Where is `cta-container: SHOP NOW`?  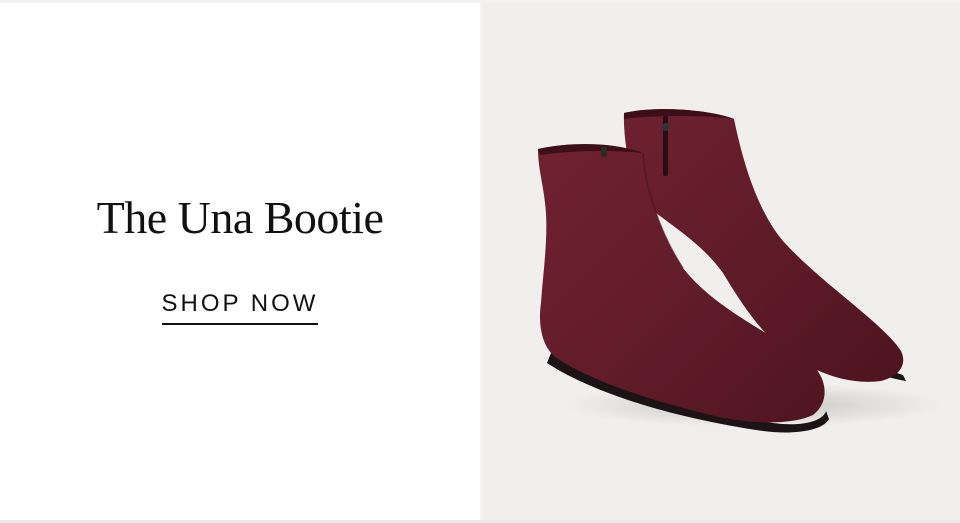 cta-container: SHOP NOW is located at coordinates (240, 307).